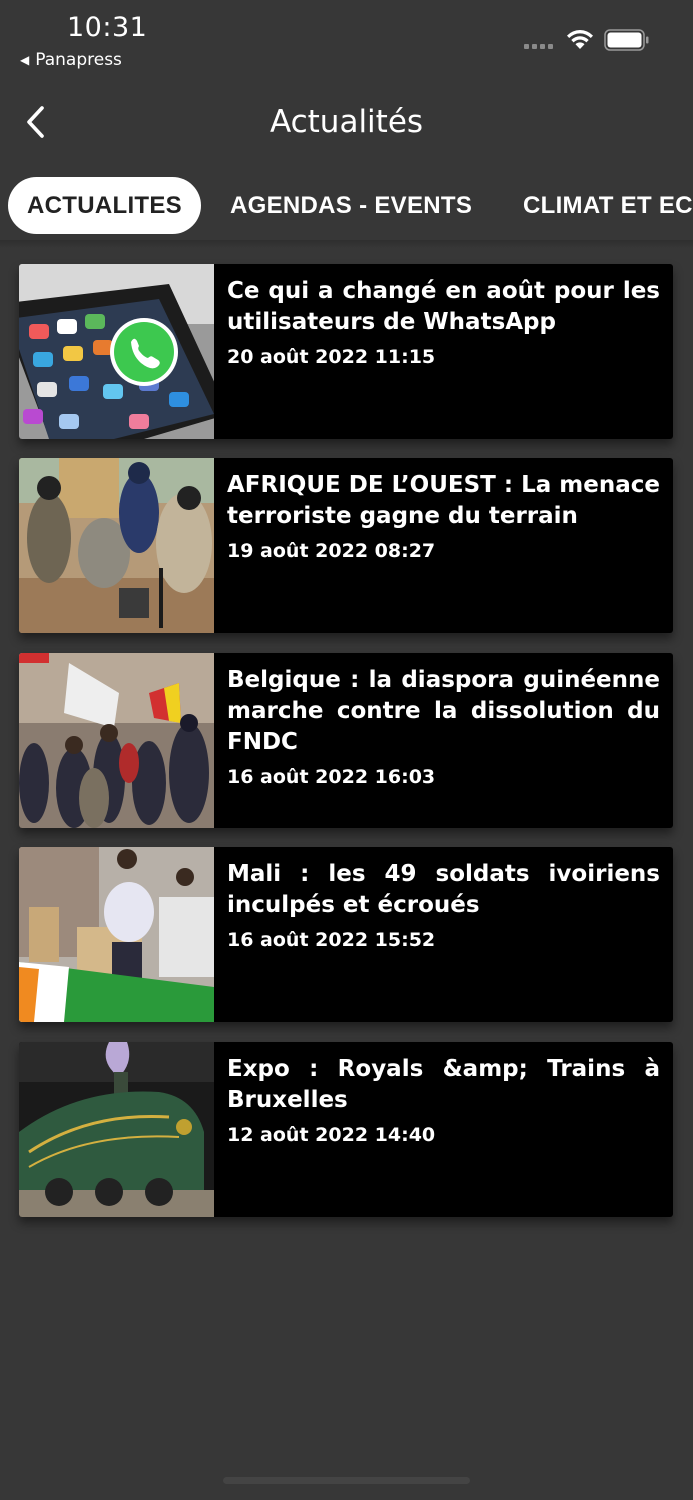  I want to click on article-date: 20 août 2022 11:15, so click(331, 357).